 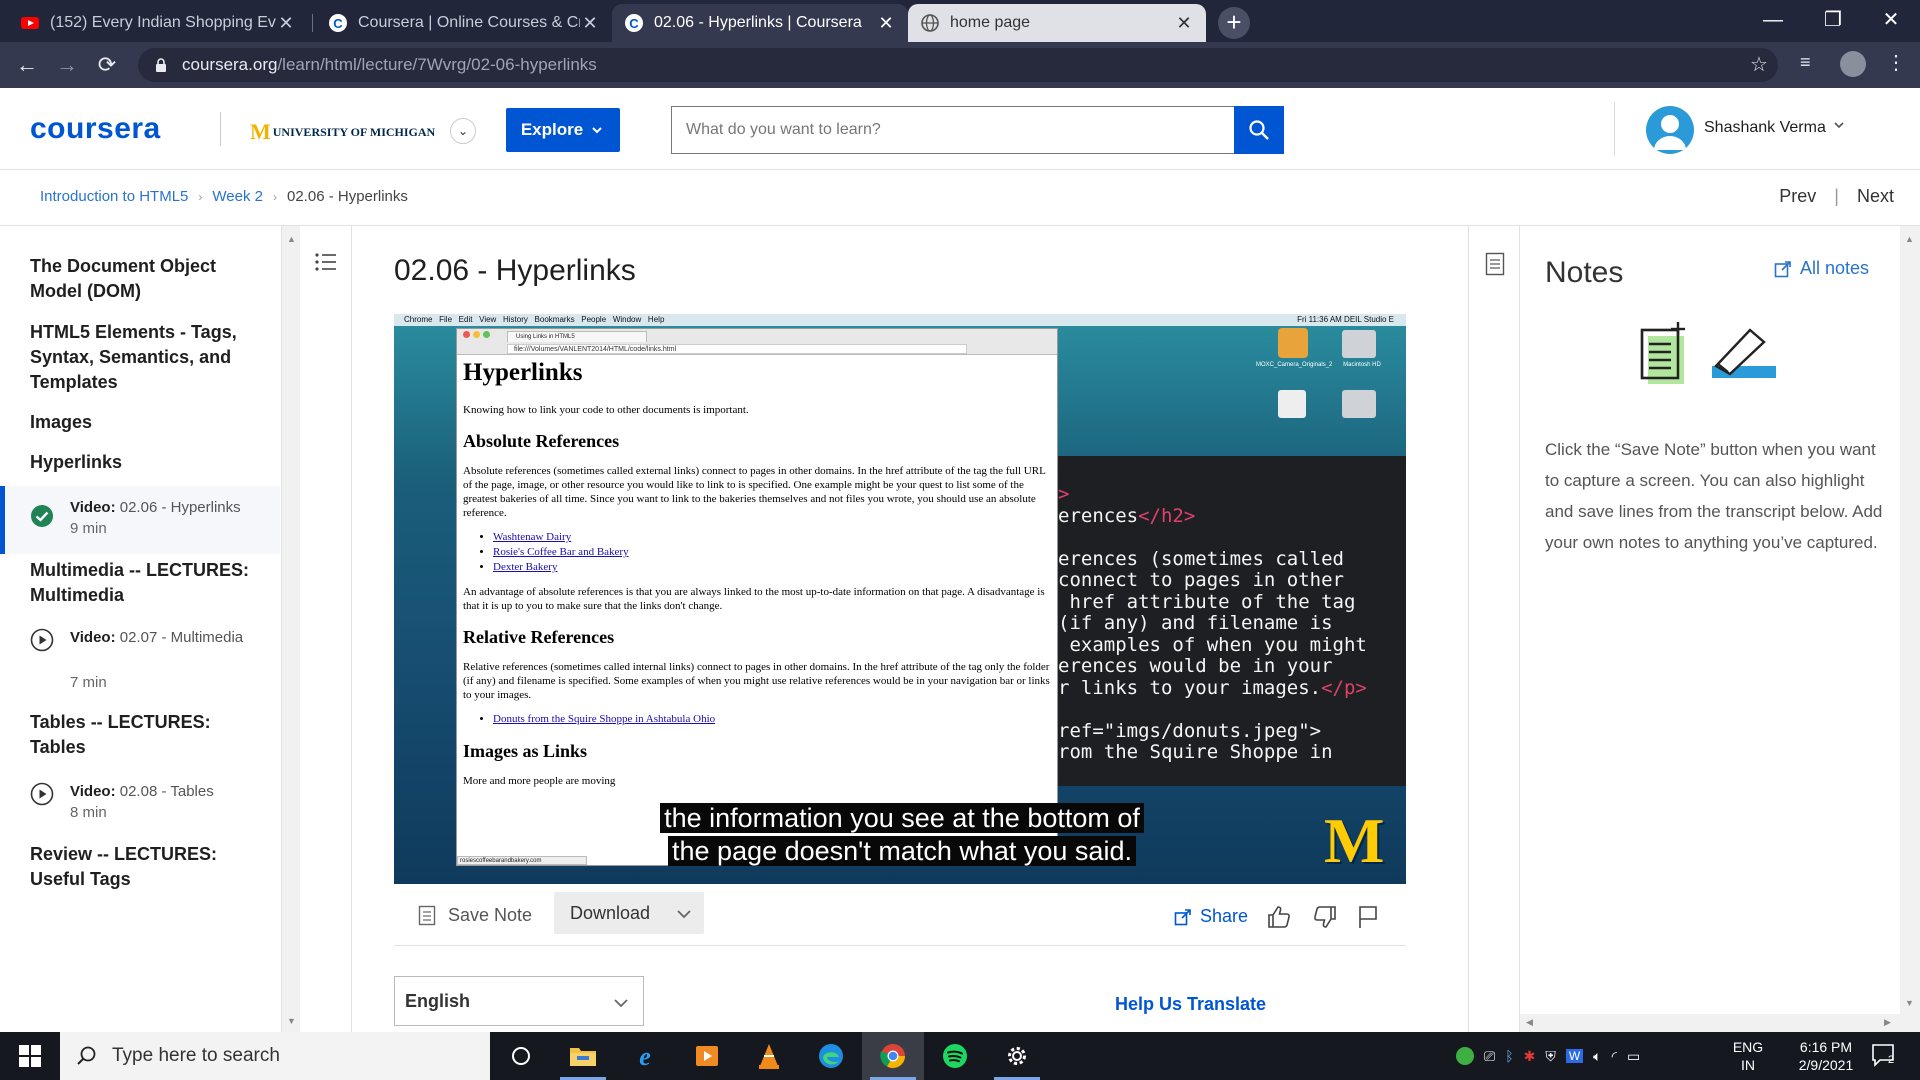 What do you see at coordinates (1325, 917) in the screenshot?
I see `thumbs-down-icon` at bounding box center [1325, 917].